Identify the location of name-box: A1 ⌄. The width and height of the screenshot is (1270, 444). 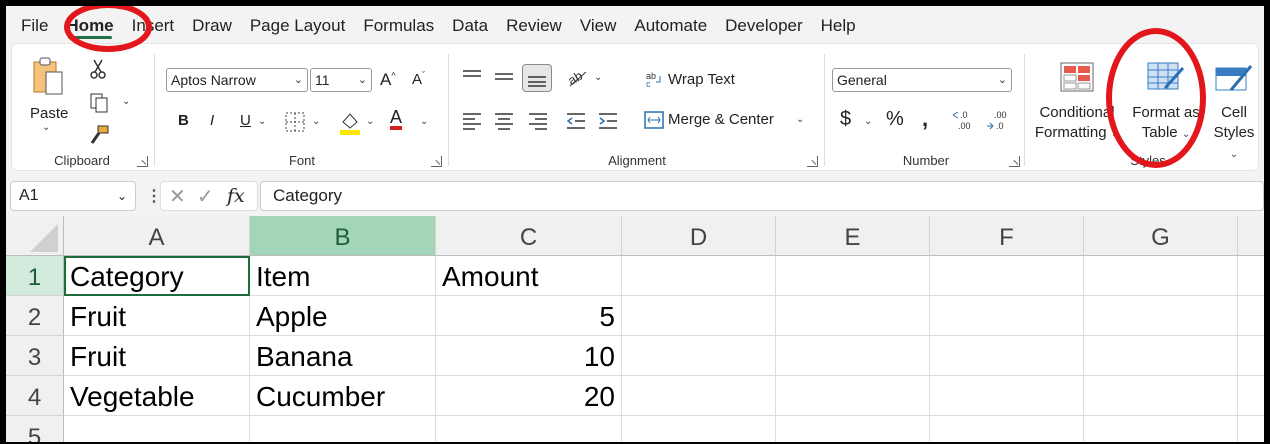
(73, 196).